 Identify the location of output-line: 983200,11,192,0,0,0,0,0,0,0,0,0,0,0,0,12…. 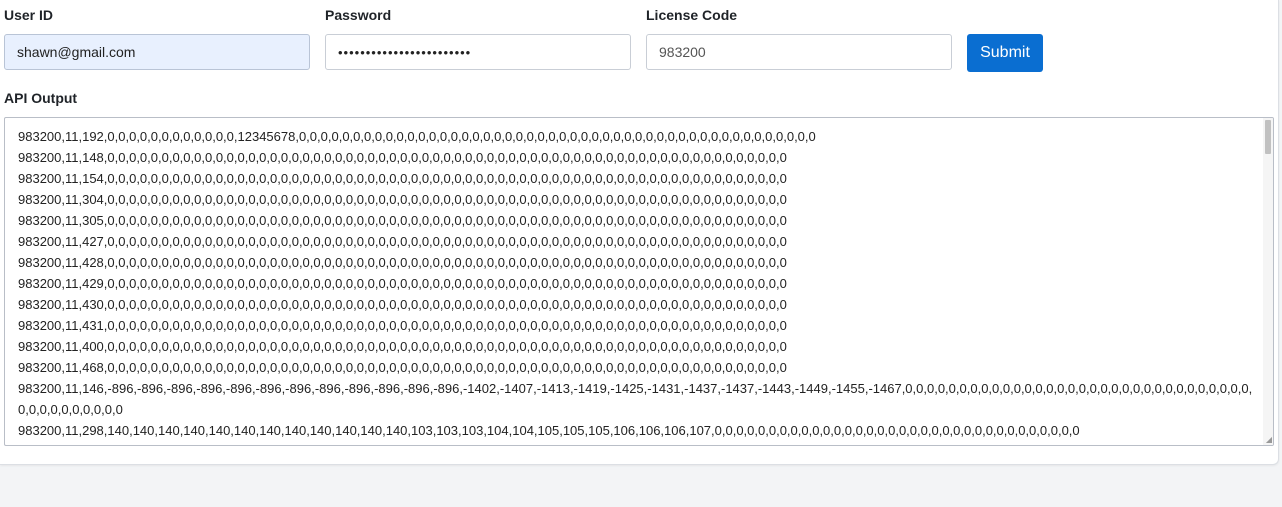
(417, 136).